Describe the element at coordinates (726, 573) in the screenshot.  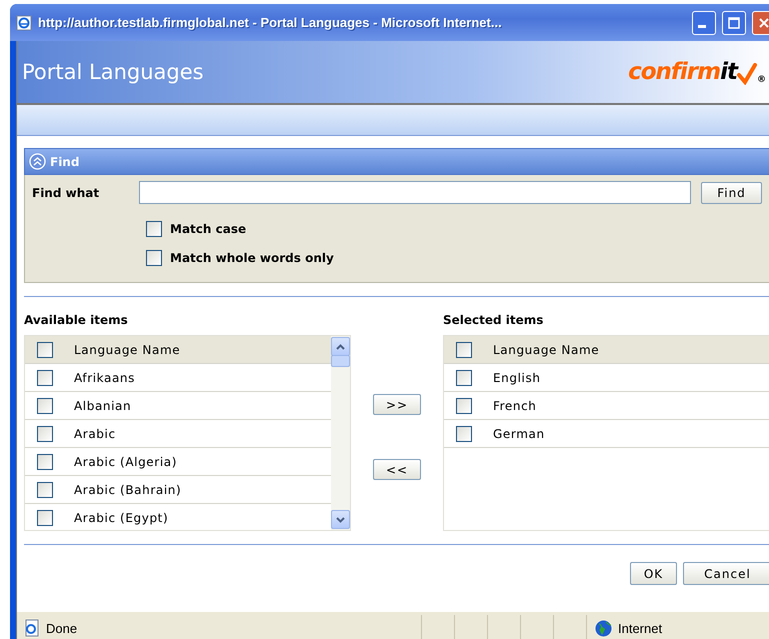
I see `dialog-button: Cancel` at that location.